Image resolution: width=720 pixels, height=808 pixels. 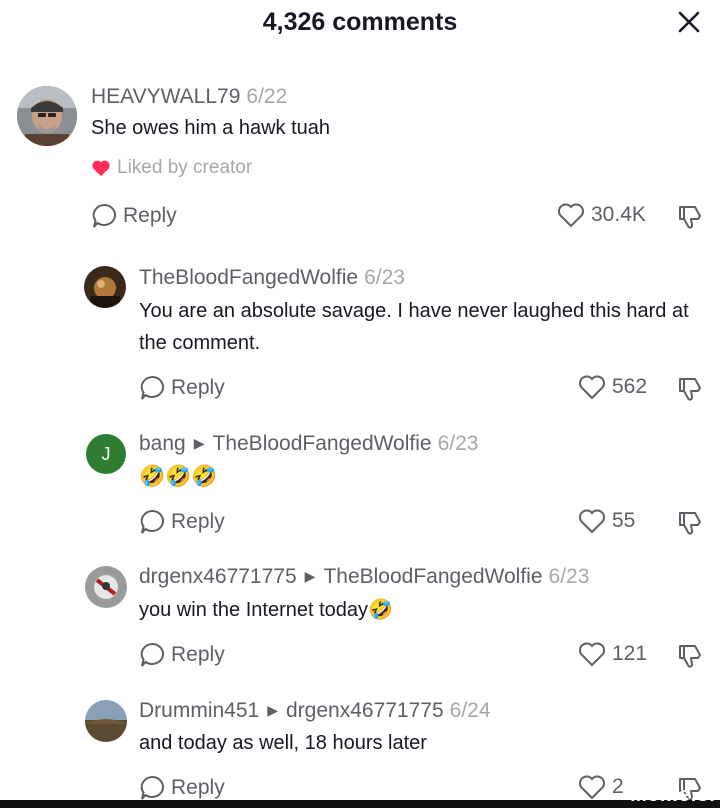 I want to click on liked-by-label: Liked by creator, so click(x=185, y=167).